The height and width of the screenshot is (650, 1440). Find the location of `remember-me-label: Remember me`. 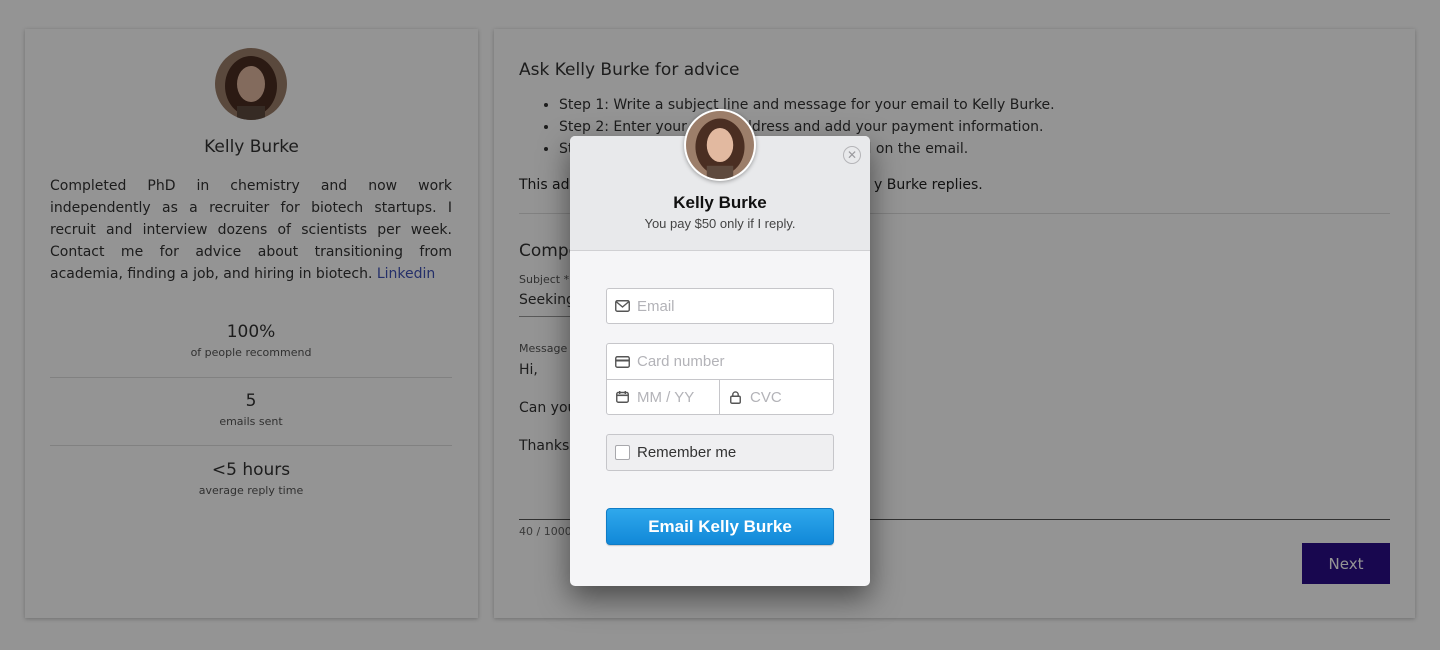

remember-me-label: Remember me is located at coordinates (687, 452).